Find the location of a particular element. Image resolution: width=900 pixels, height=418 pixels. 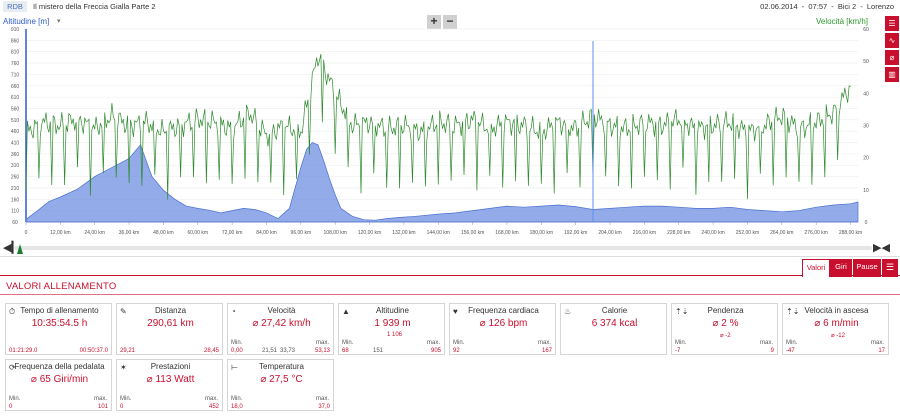

max-value: 17 is located at coordinates (881, 351).